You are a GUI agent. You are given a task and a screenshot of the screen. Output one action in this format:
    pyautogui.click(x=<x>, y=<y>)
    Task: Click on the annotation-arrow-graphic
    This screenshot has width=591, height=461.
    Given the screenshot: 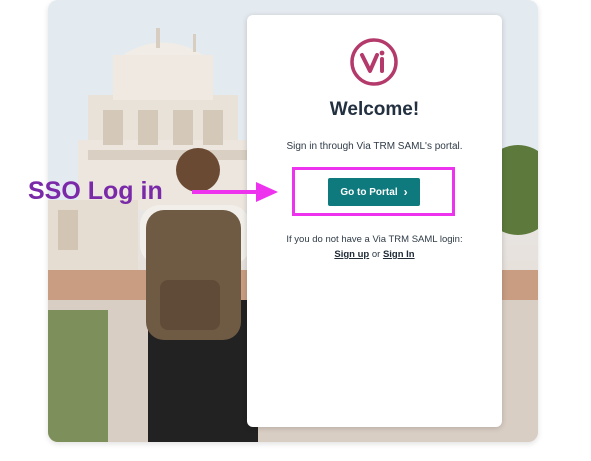 What is the action you would take?
    pyautogui.click(x=235, y=192)
    